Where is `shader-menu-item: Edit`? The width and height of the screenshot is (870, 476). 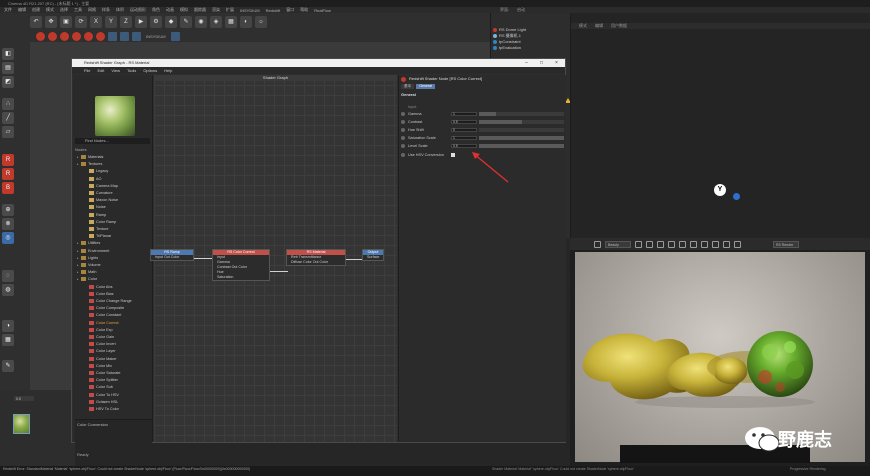 shader-menu-item: Edit is located at coordinates (100, 70).